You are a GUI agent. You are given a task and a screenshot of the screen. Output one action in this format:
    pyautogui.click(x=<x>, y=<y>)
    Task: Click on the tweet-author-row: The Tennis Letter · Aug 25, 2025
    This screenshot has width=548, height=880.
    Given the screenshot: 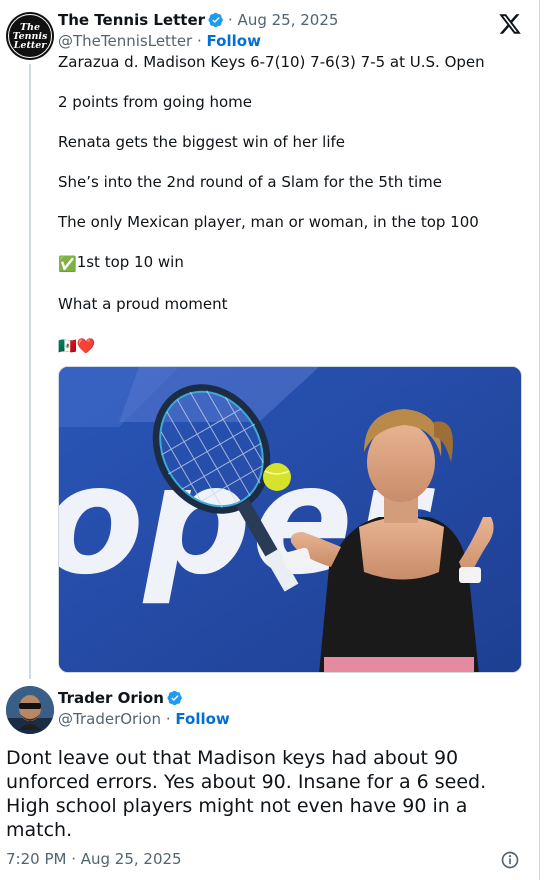 What is the action you would take?
    pyautogui.click(x=198, y=20)
    